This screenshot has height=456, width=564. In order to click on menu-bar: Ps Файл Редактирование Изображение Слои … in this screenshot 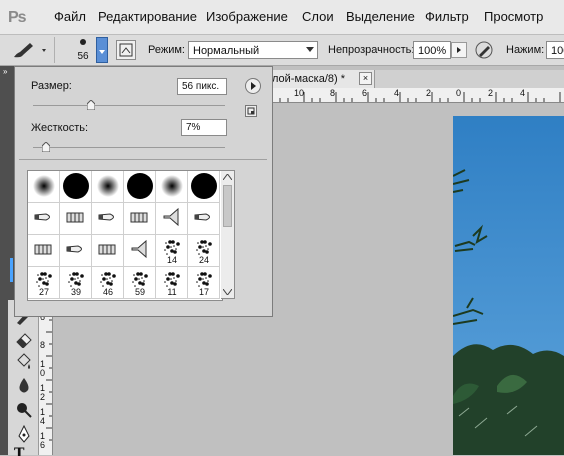, I will do `click(282, 17)`.